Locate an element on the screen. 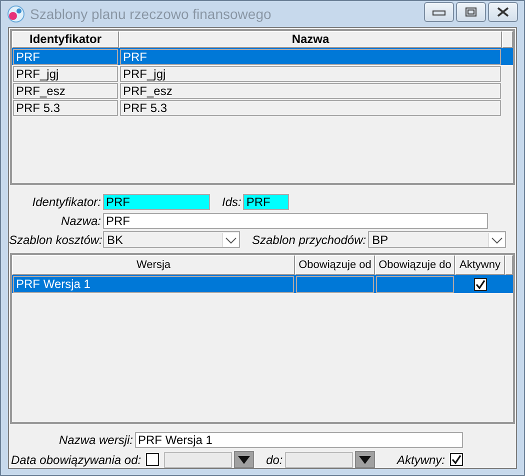 This screenshot has height=476, width=525. identifier-field: PRF is located at coordinates (156, 202).